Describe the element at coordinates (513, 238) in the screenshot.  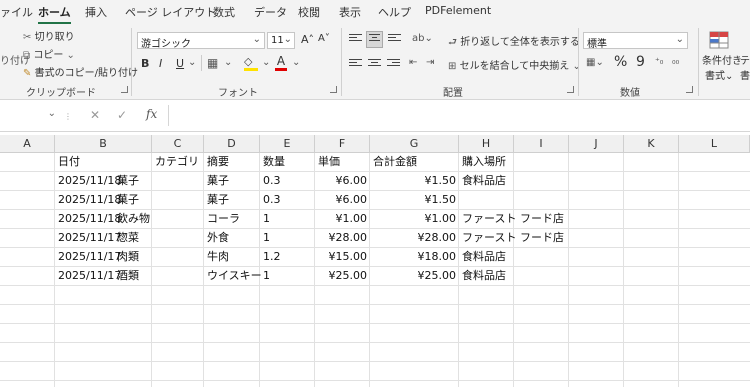
I see `cell-place: ファースト フード店` at that location.